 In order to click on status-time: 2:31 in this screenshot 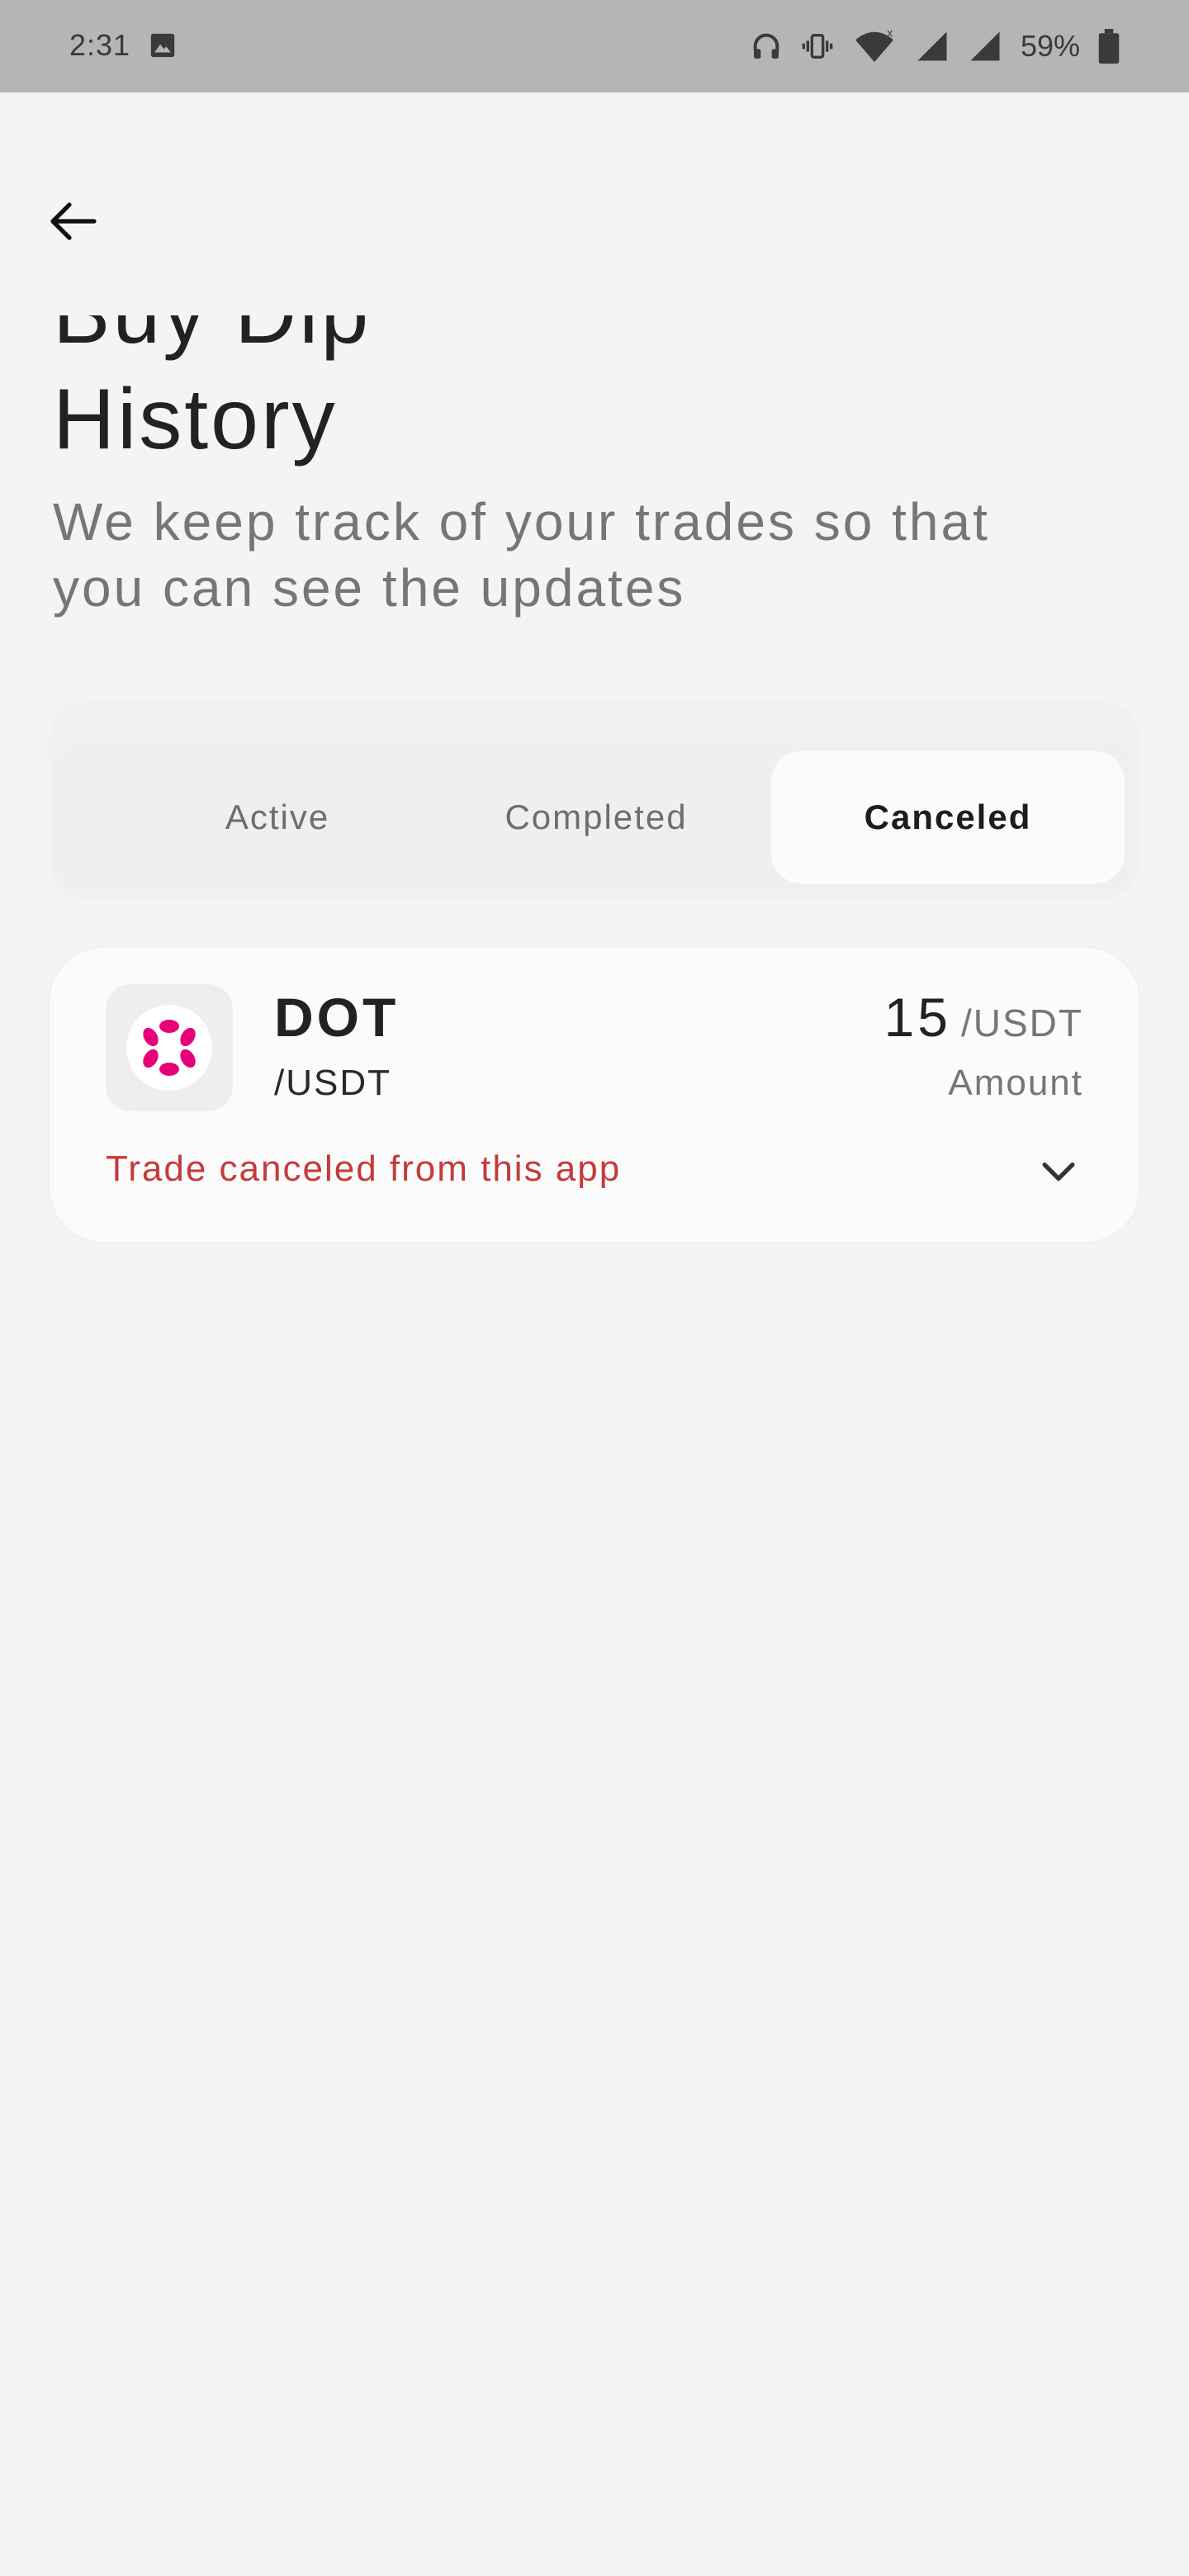, I will do `click(100, 45)`.